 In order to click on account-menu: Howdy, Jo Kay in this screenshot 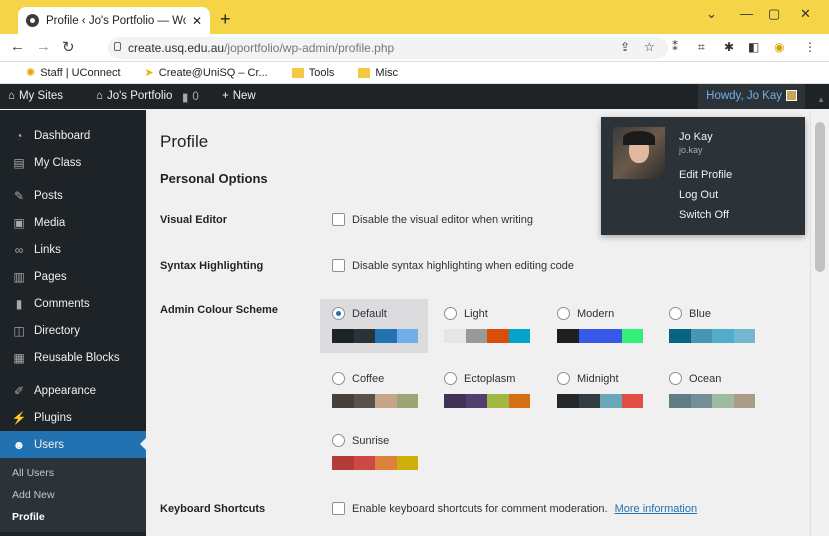, I will do `click(751, 96)`.